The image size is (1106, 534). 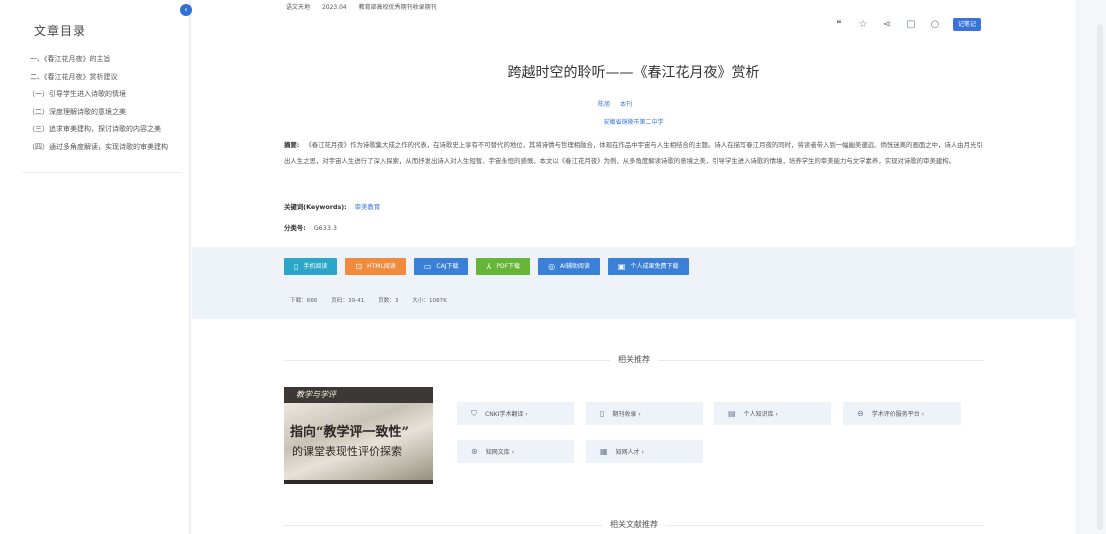 I want to click on book-icon: ▯, so click(x=602, y=413).